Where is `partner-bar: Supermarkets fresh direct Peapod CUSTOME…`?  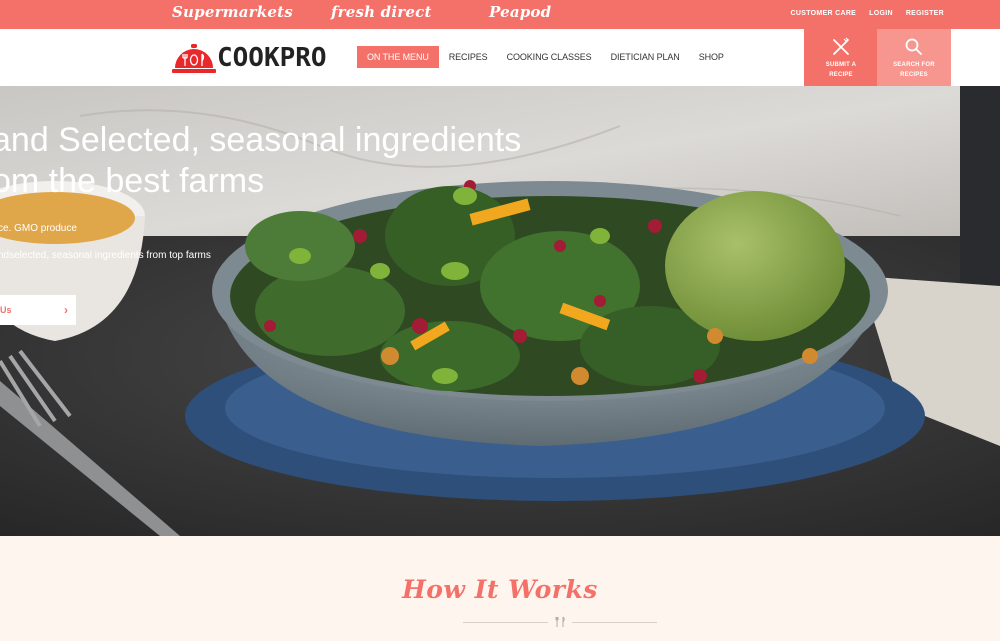
partner-bar: Supermarkets fresh direct Peapod CUSTOME… is located at coordinates (500, 14).